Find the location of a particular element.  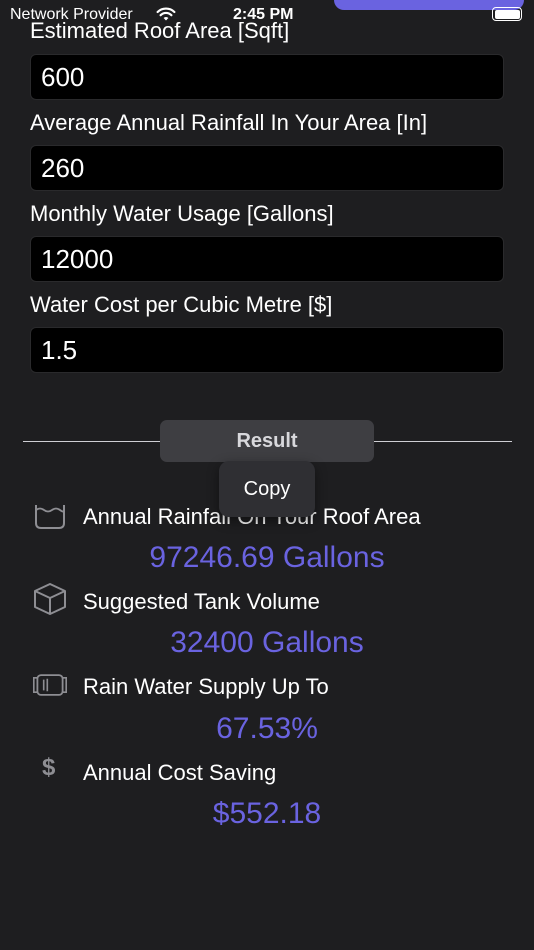

tank-icon is located at coordinates (50, 685).